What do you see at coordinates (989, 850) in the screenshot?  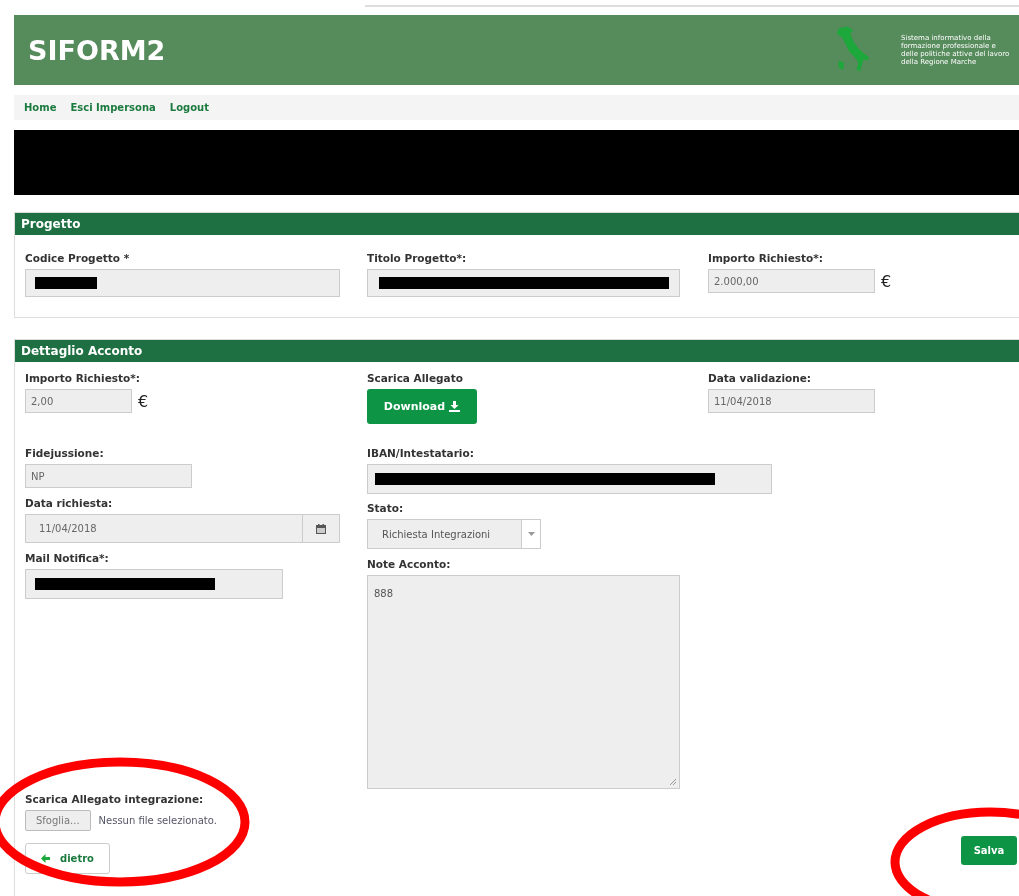 I see `save-button: Salva` at bounding box center [989, 850].